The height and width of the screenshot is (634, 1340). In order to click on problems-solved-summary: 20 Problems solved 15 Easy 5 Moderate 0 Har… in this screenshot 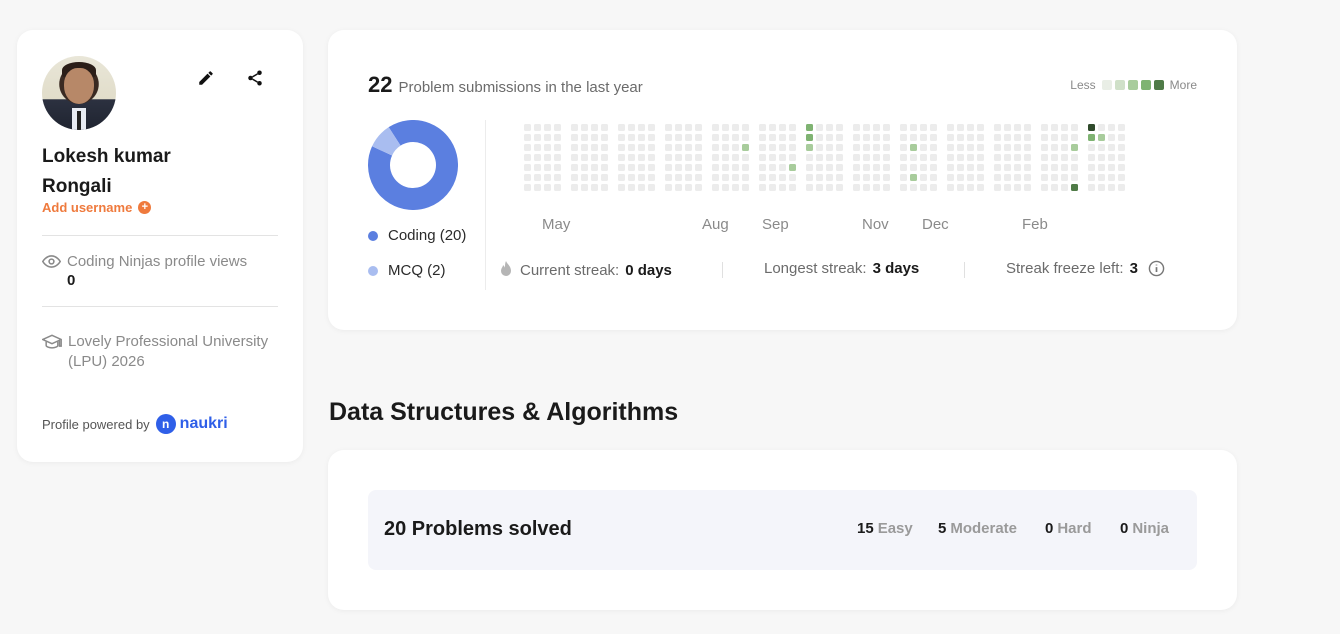, I will do `click(782, 530)`.